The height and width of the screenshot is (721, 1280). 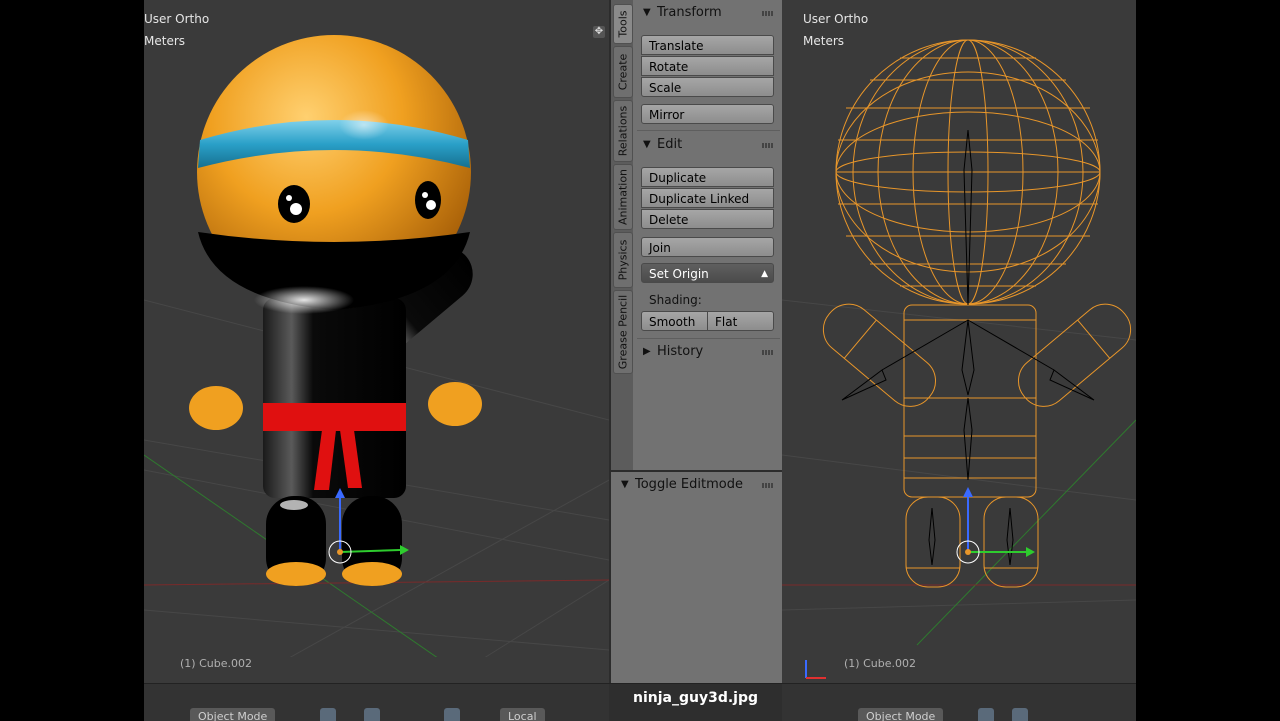 What do you see at coordinates (522, 714) in the screenshot?
I see `orientation-dropdown: Local` at bounding box center [522, 714].